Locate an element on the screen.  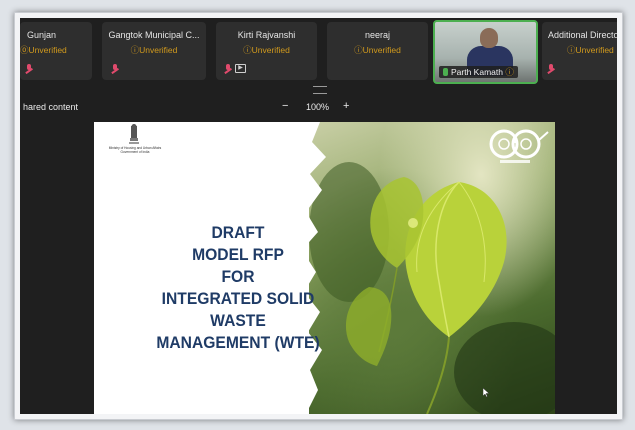
participant-tile-neeraj: neeraj ⓘUnverified is located at coordinates (377, 51).